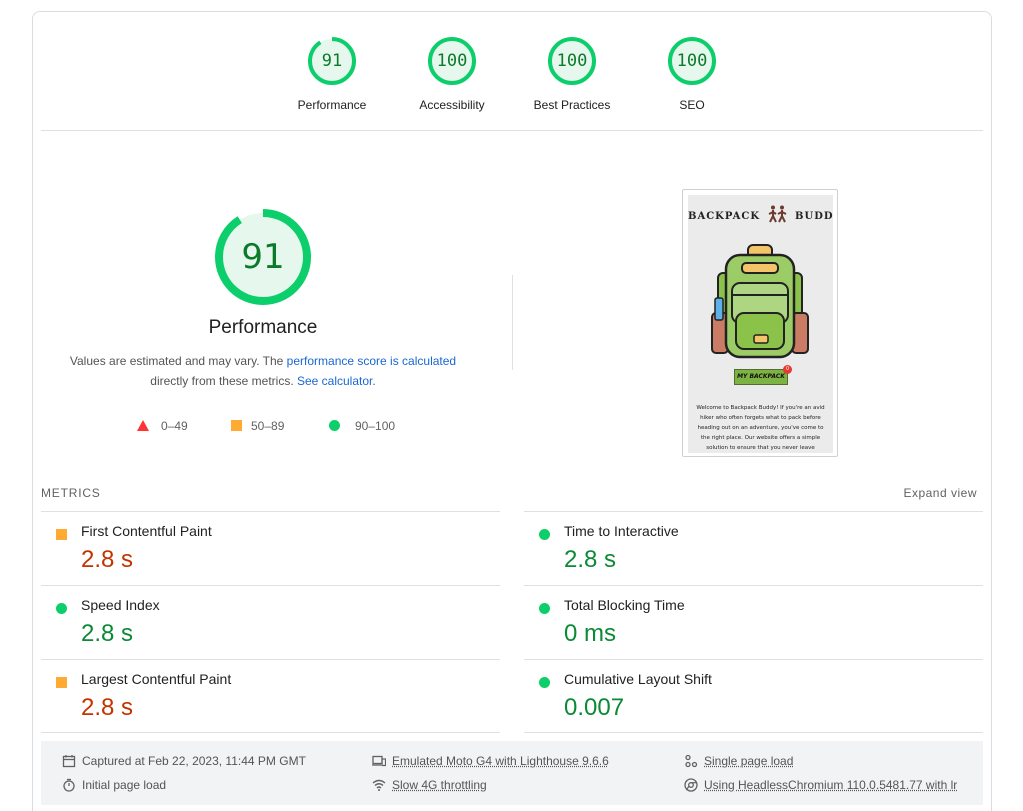 Image resolution: width=1023 pixels, height=811 pixels. Describe the element at coordinates (512, 130) in the screenshot. I see `header-divider` at that location.